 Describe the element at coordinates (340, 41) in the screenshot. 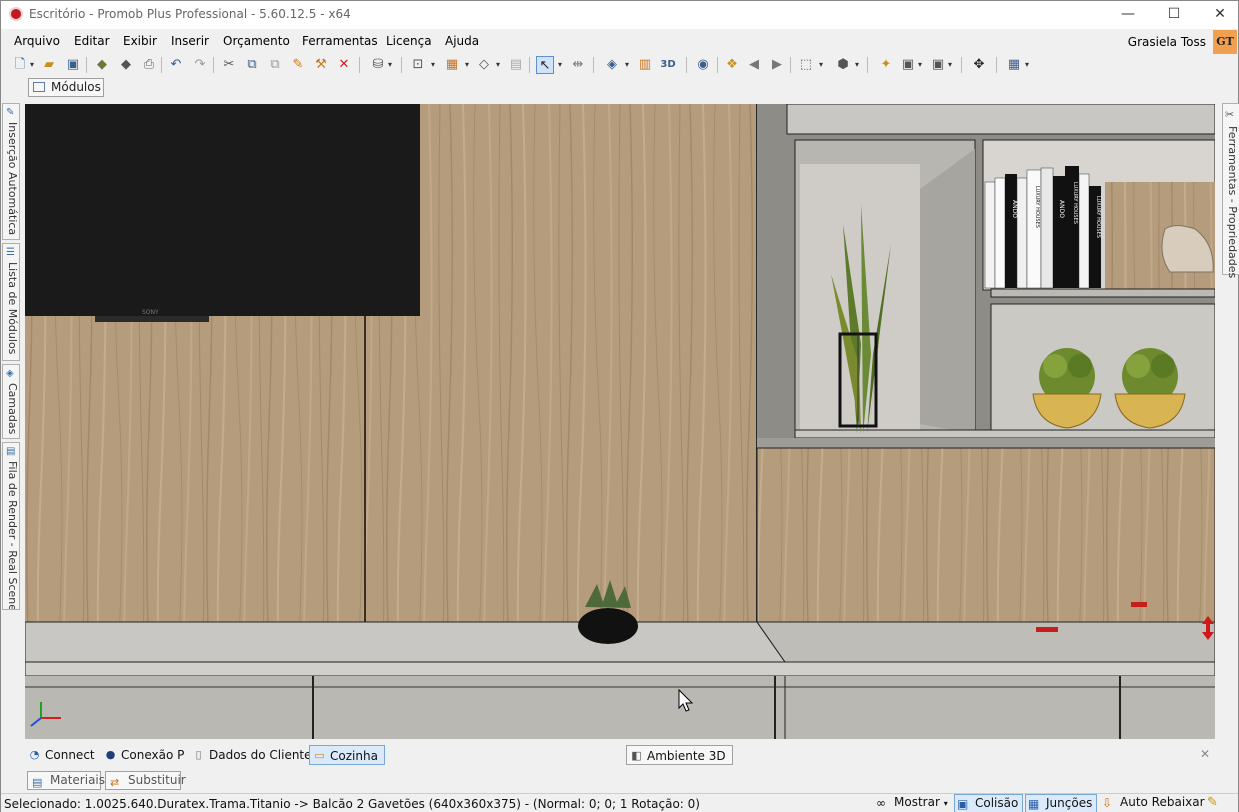

I see `menu-ferramentas: Ferramentas` at that location.